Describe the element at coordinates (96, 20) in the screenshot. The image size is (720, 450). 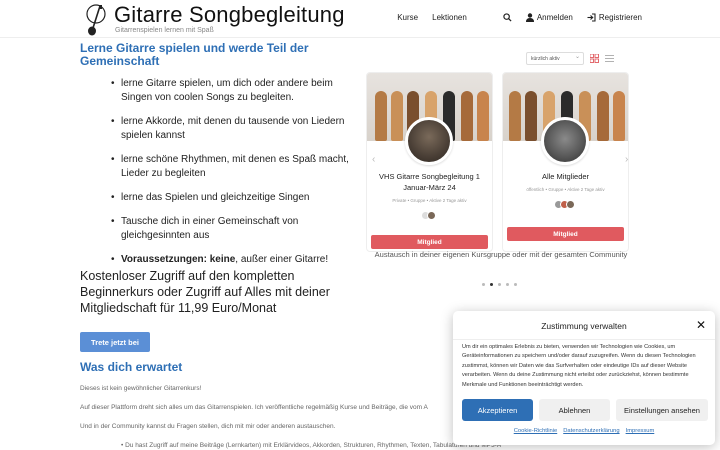
I see `guitar-logo-icon` at that location.